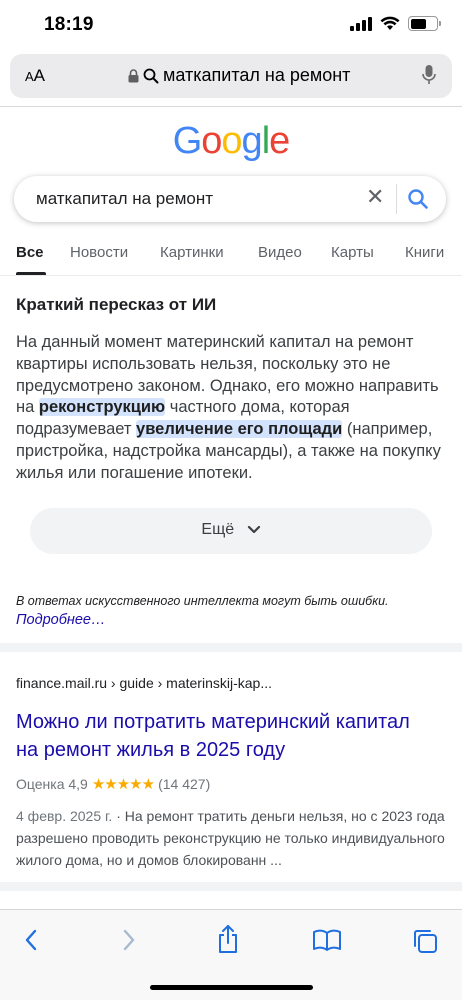 This screenshot has height=1000, width=462. What do you see at coordinates (396, 199) in the screenshot?
I see `search-separator` at bounding box center [396, 199].